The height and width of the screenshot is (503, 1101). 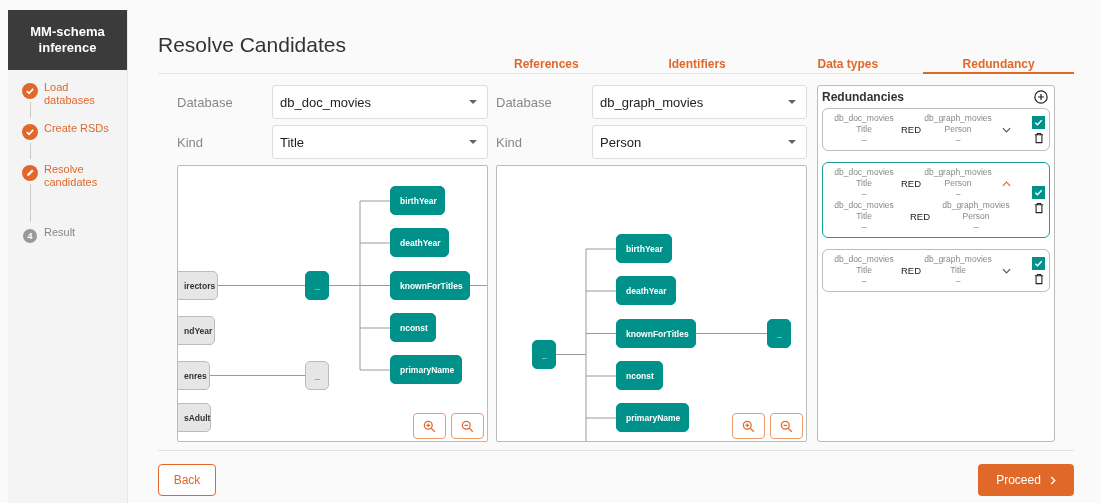 What do you see at coordinates (380, 142) in the screenshot?
I see `kind-select: Title` at bounding box center [380, 142].